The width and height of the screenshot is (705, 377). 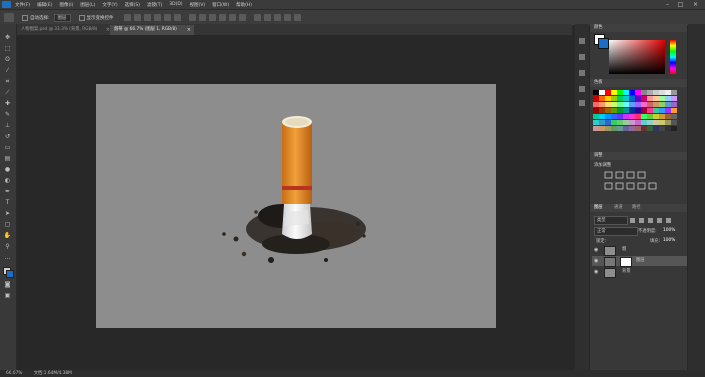 What do you see at coordinates (202, 17) in the screenshot?
I see `distribute-vcenter-icon` at bounding box center [202, 17].